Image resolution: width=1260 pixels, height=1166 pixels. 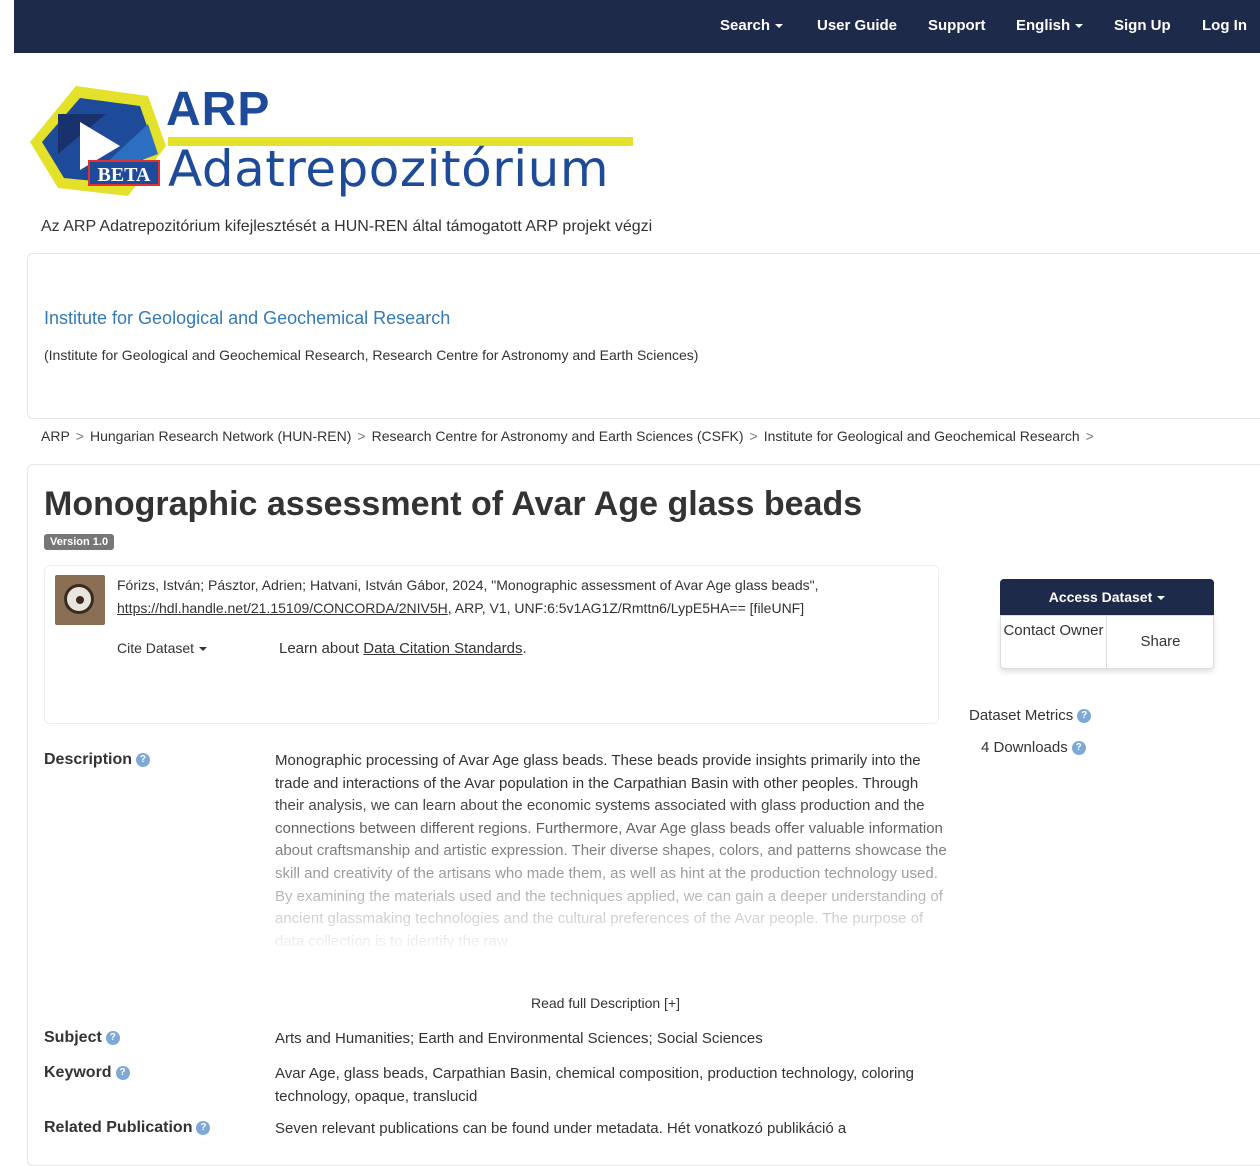 I want to click on bead-hole, so click(x=80, y=600).